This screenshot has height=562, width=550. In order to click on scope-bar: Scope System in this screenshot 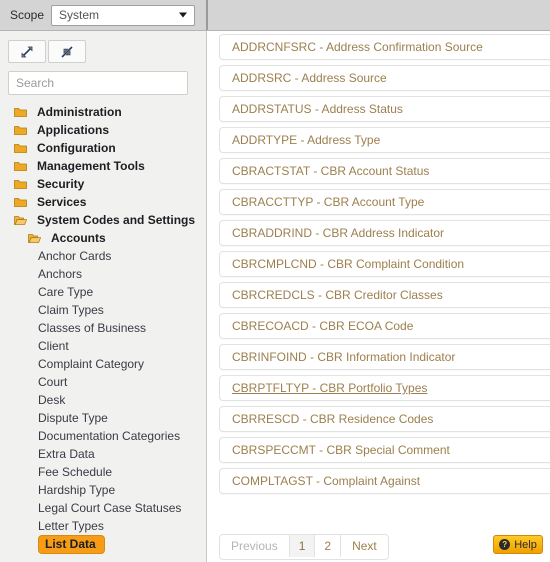, I will do `click(275, 15)`.